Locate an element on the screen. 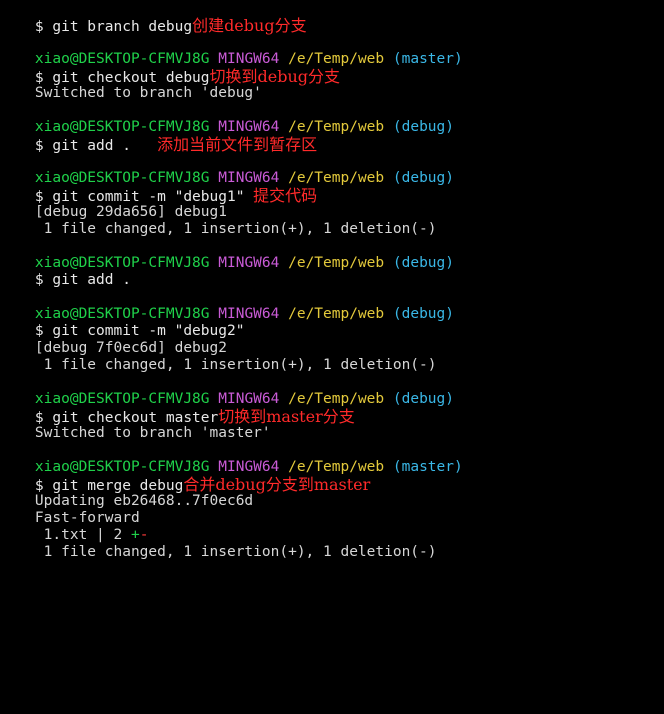 This screenshot has width=664, height=714. command-line: $ git add . is located at coordinates (65, 271).